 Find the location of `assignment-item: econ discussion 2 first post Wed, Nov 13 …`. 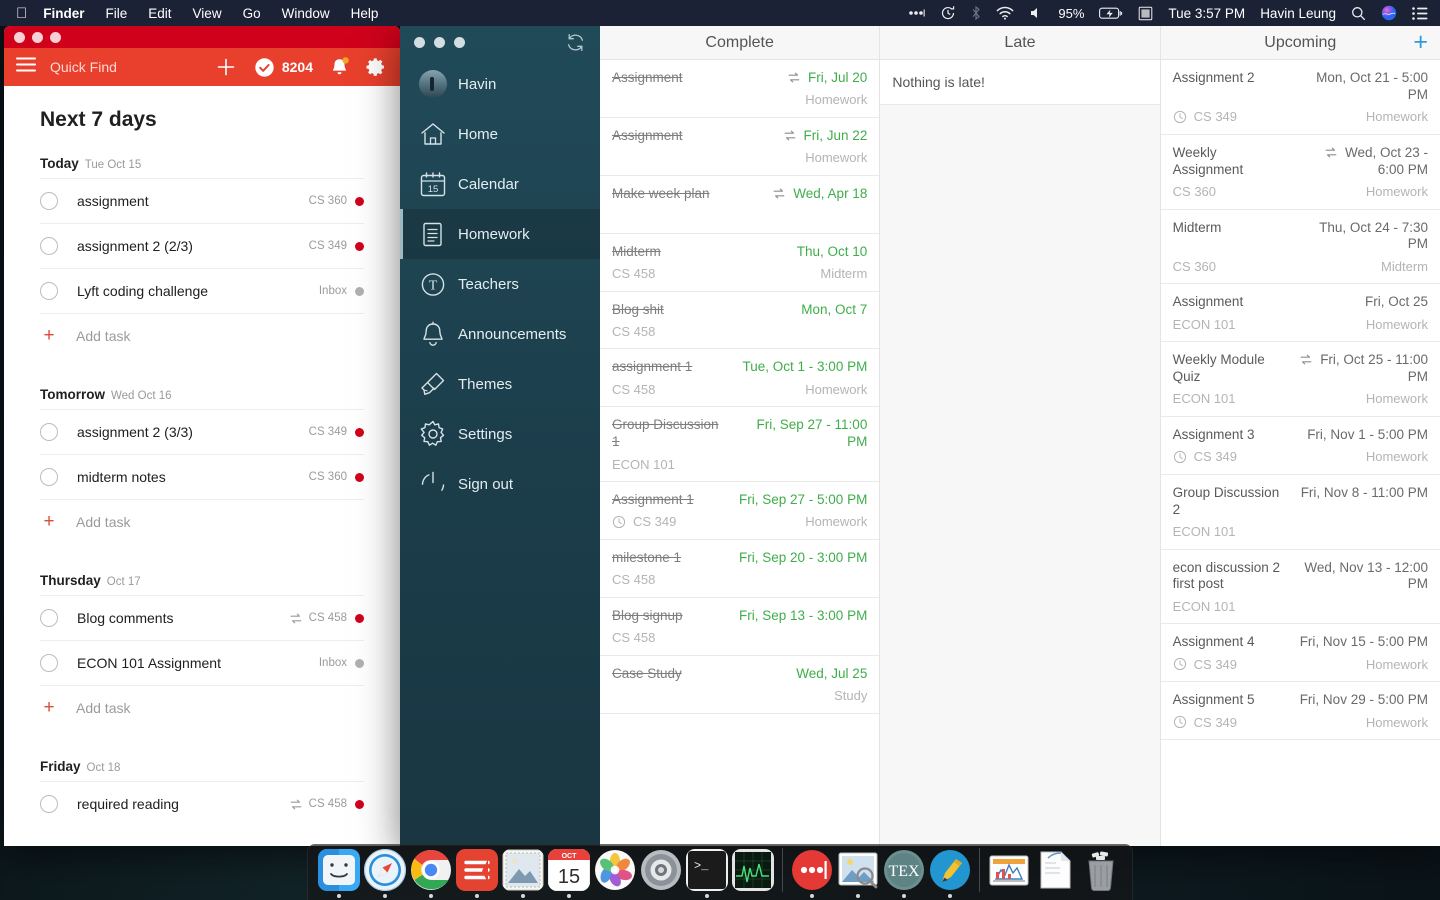

assignment-item: econ discussion 2 first post Wed, Nov 13 … is located at coordinates (1300, 587).